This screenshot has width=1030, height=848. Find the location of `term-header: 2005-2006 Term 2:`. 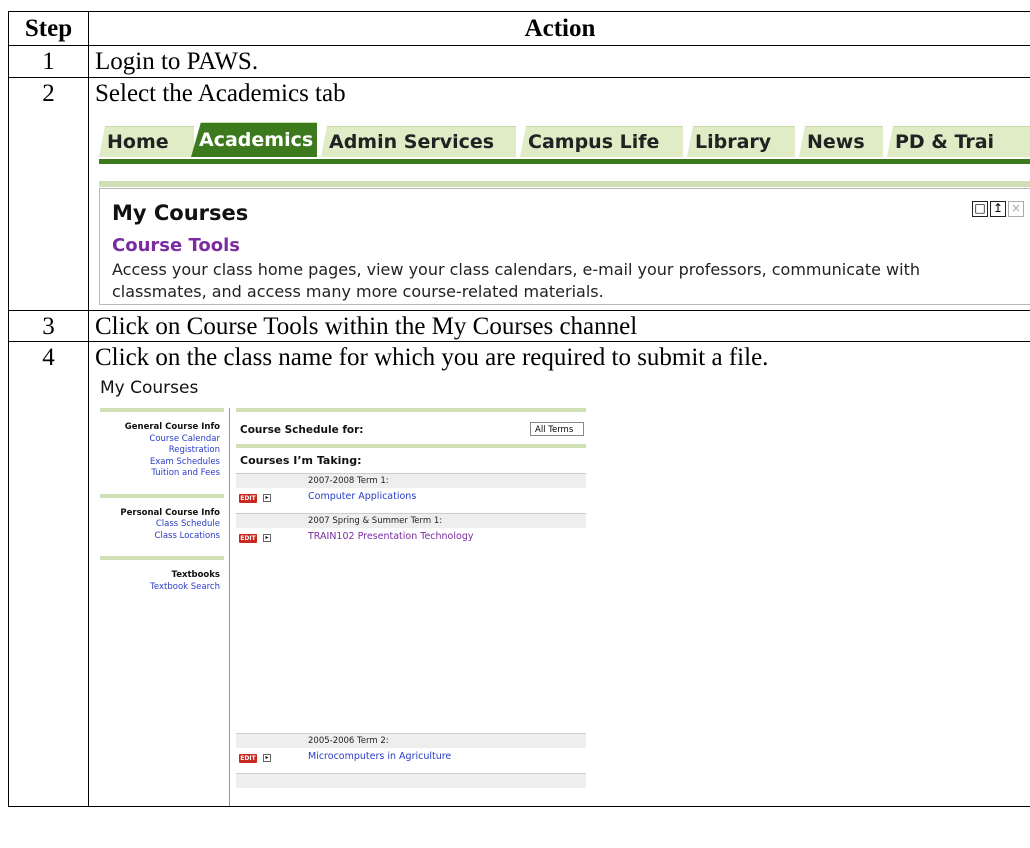

term-header: 2005-2006 Term 2: is located at coordinates (411, 740).